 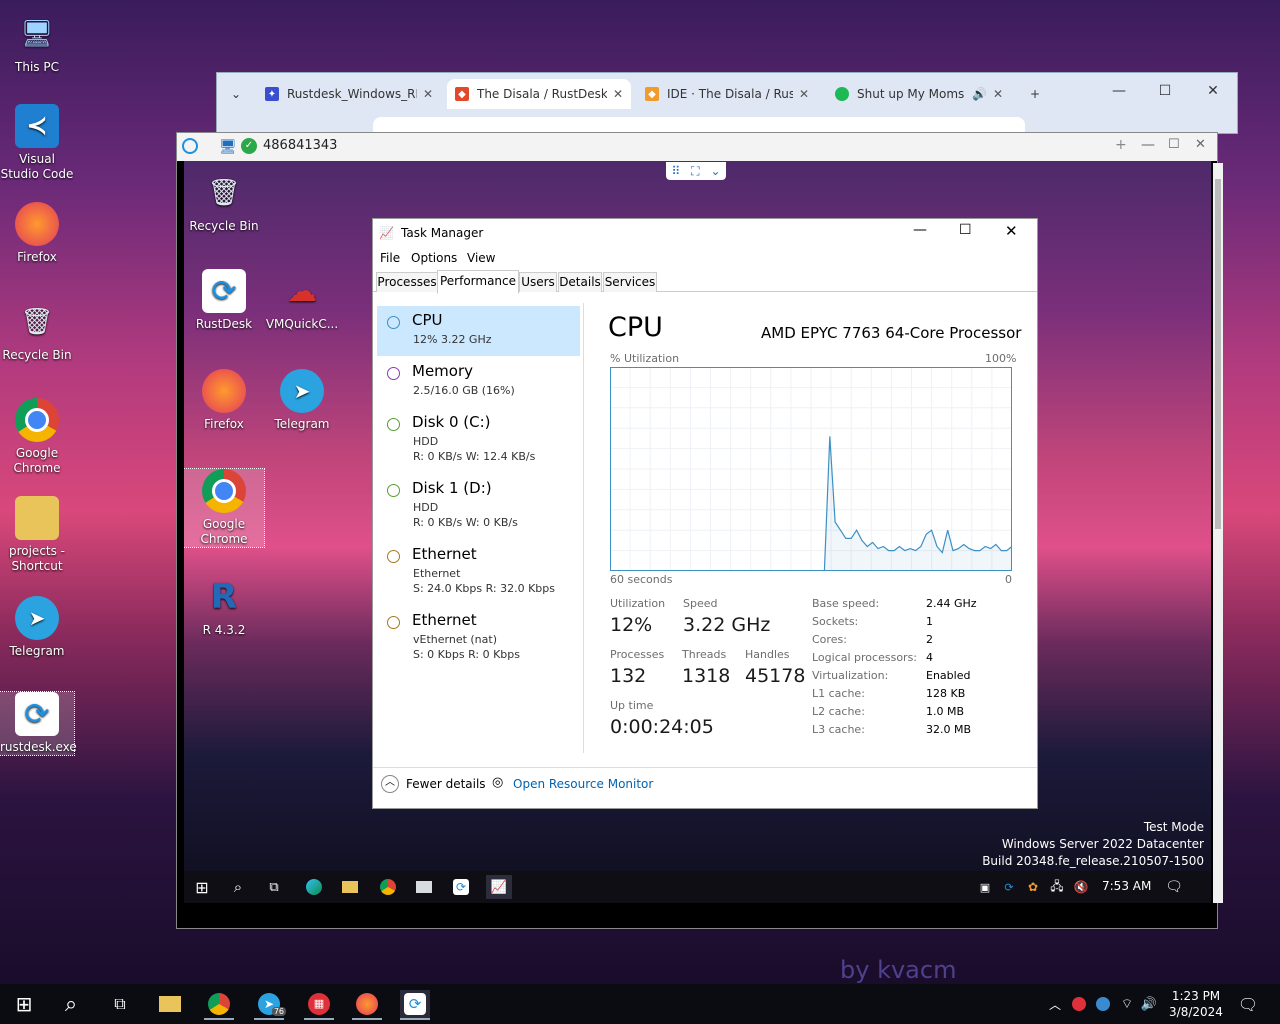 What do you see at coordinates (224, 606) in the screenshot?
I see `remote-icon-r: R R 4.3.2` at bounding box center [224, 606].